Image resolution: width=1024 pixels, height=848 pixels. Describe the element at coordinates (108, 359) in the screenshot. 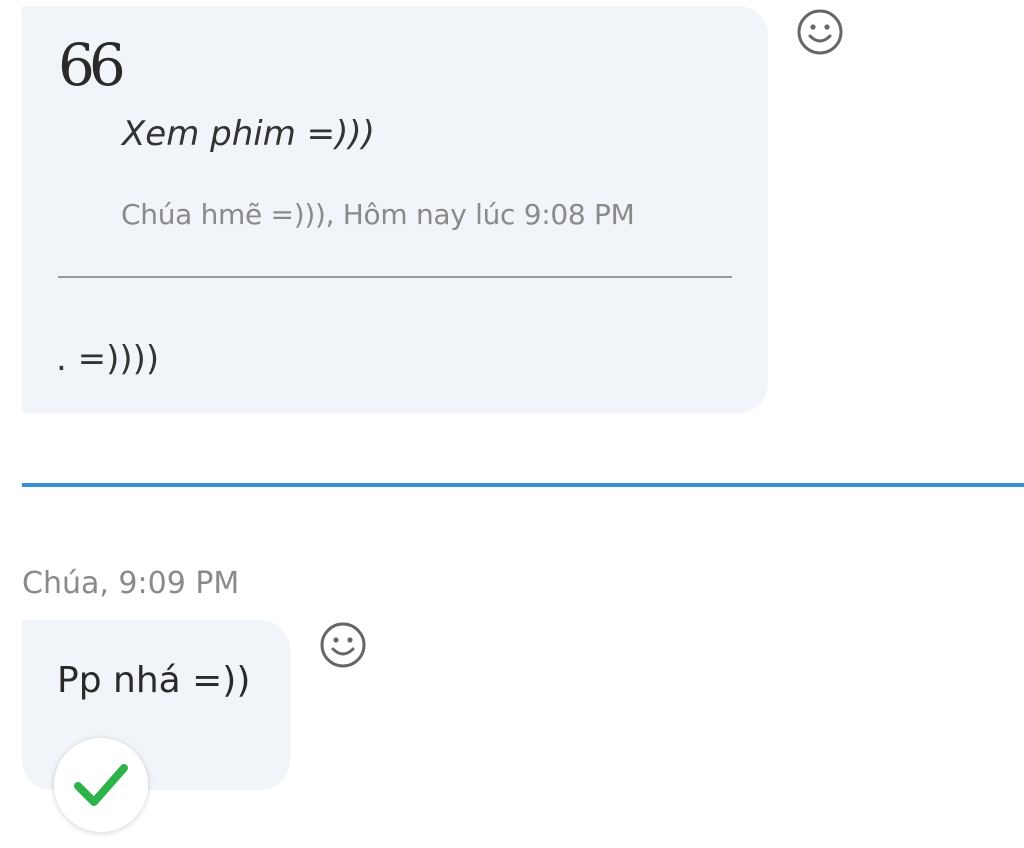

I see `reply-message-text: . =))))` at that location.